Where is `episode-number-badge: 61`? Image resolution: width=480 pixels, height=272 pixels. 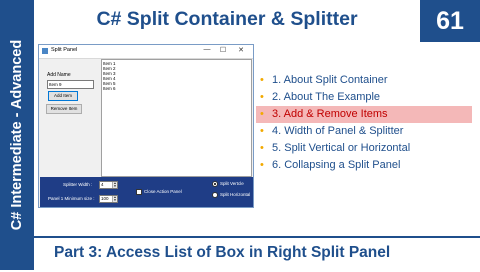 episode-number-badge: 61 is located at coordinates (450, 21).